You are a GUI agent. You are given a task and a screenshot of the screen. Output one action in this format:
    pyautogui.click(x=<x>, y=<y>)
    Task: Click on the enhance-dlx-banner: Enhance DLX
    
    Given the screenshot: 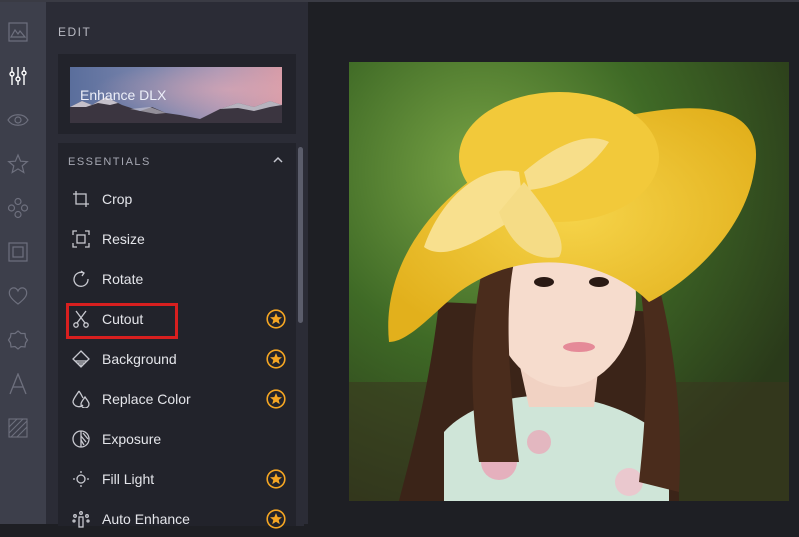 What is the action you would take?
    pyautogui.click(x=176, y=95)
    